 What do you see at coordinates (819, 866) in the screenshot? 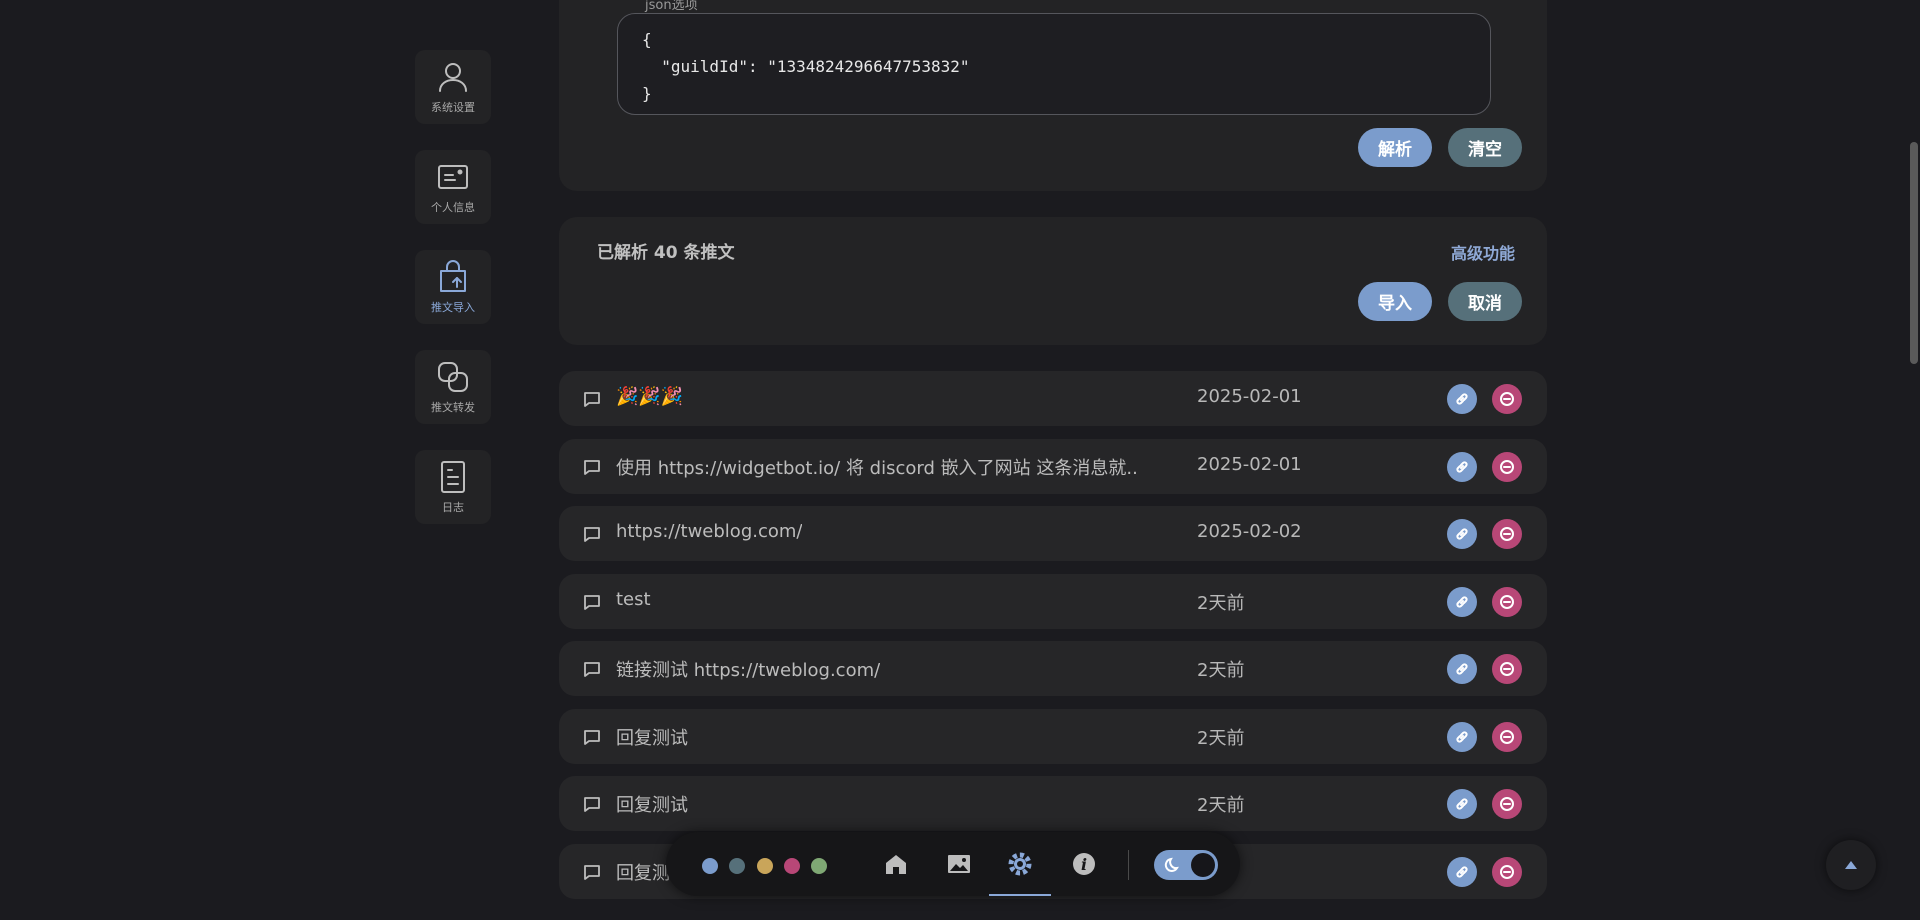
I see `theme-color-green` at bounding box center [819, 866].